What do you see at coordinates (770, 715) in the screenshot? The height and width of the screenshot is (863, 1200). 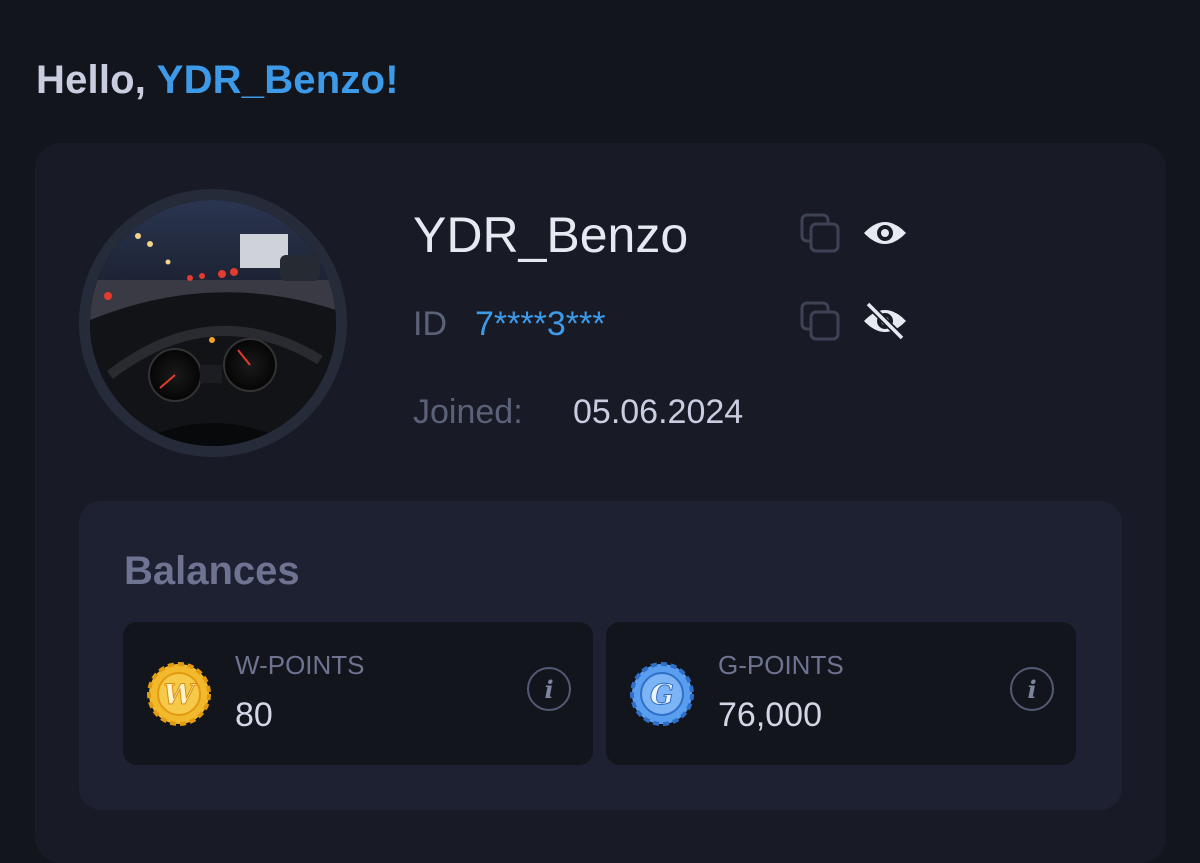 I see `g-points-value: 76,000` at bounding box center [770, 715].